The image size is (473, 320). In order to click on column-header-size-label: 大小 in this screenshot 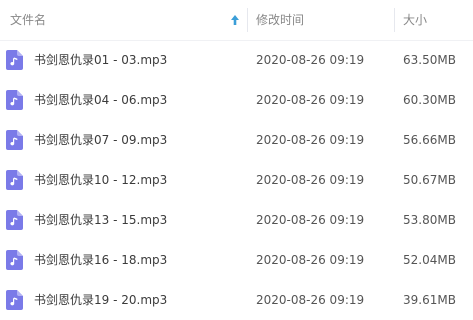, I will do `click(415, 20)`.